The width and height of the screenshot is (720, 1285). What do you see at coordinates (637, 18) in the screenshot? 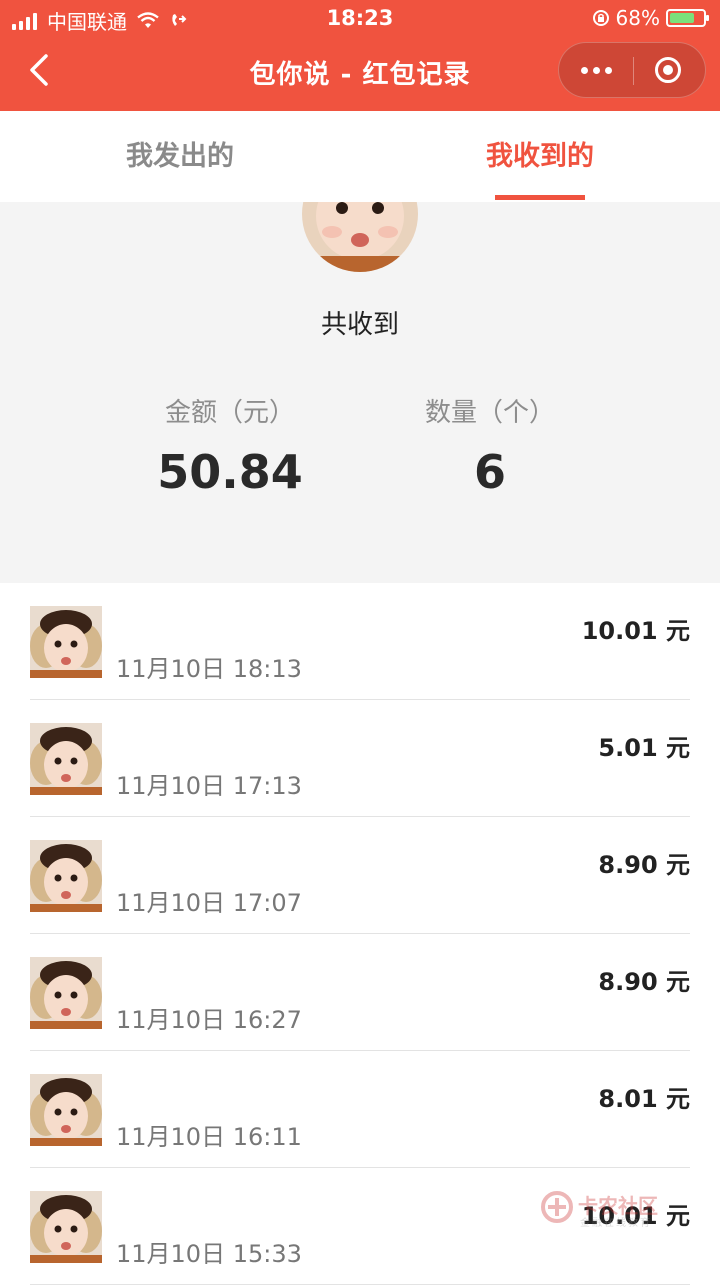
I see `battery-percent: 68%` at bounding box center [637, 18].